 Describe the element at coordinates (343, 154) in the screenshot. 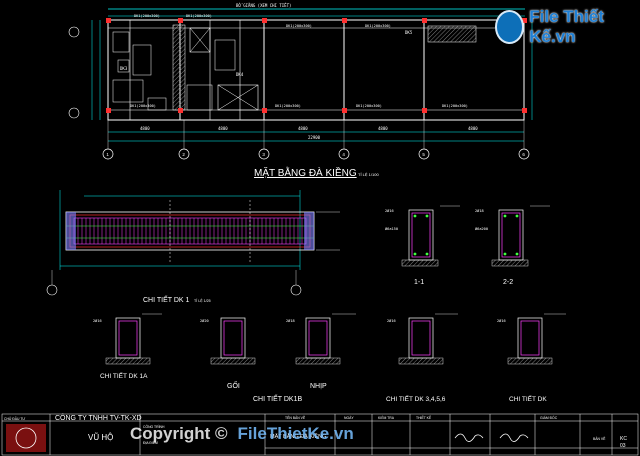

I see `grid-axis-label: 4` at that location.